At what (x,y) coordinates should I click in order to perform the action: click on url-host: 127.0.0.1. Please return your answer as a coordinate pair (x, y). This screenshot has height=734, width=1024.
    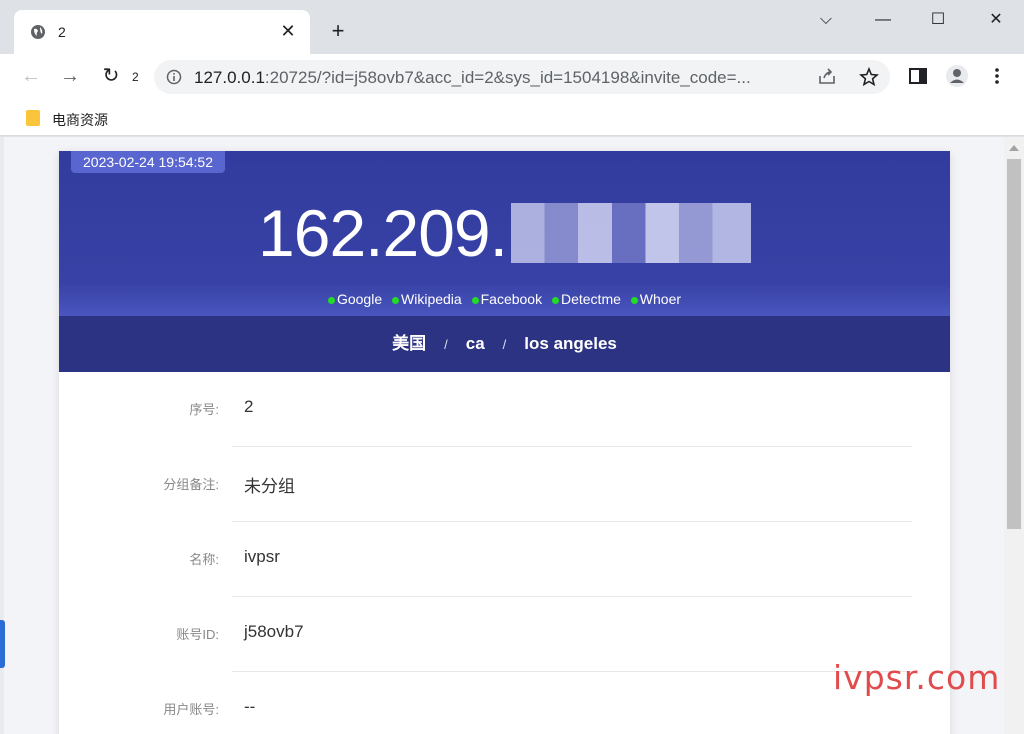
    Looking at the image, I should click on (229, 77).